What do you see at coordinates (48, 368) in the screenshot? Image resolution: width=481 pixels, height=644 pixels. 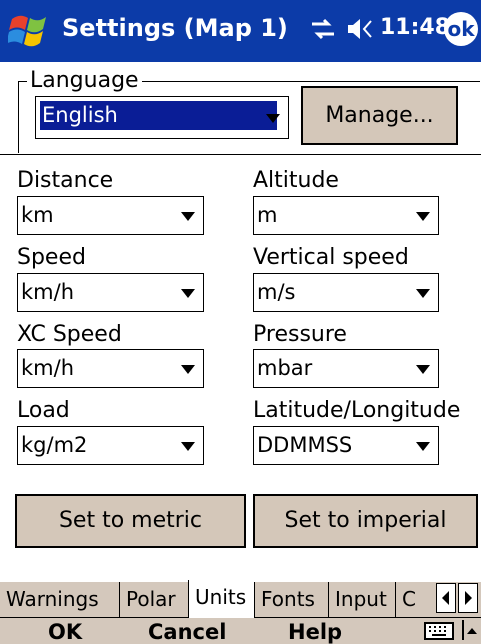 I see `xc-speed-value: km/h` at bounding box center [48, 368].